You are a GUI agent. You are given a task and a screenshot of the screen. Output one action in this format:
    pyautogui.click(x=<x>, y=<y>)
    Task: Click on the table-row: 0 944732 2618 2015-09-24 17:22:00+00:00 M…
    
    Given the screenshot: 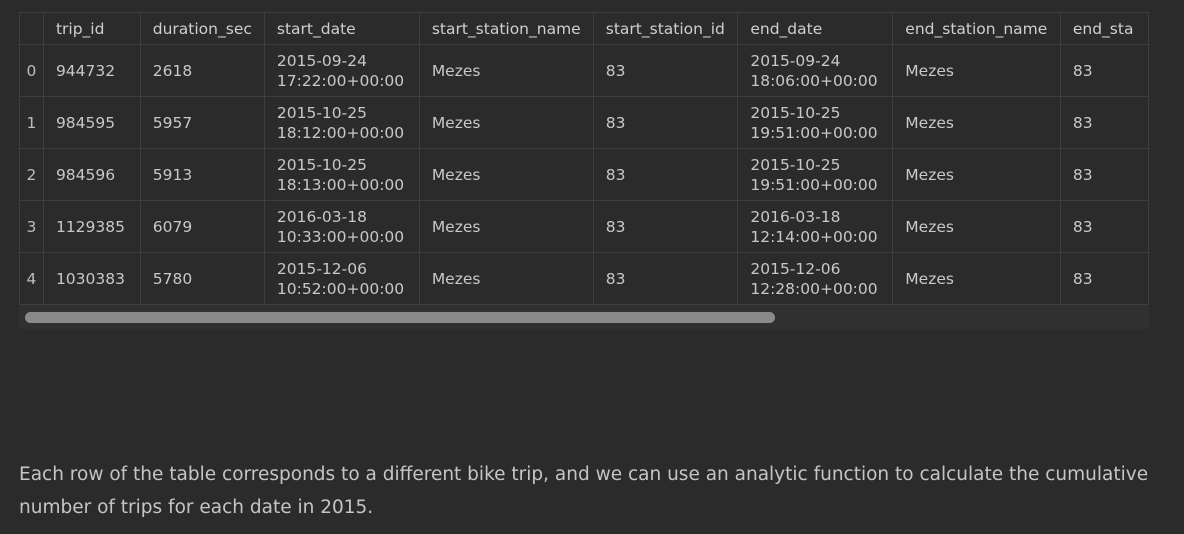 What is the action you would take?
    pyautogui.click(x=584, y=70)
    